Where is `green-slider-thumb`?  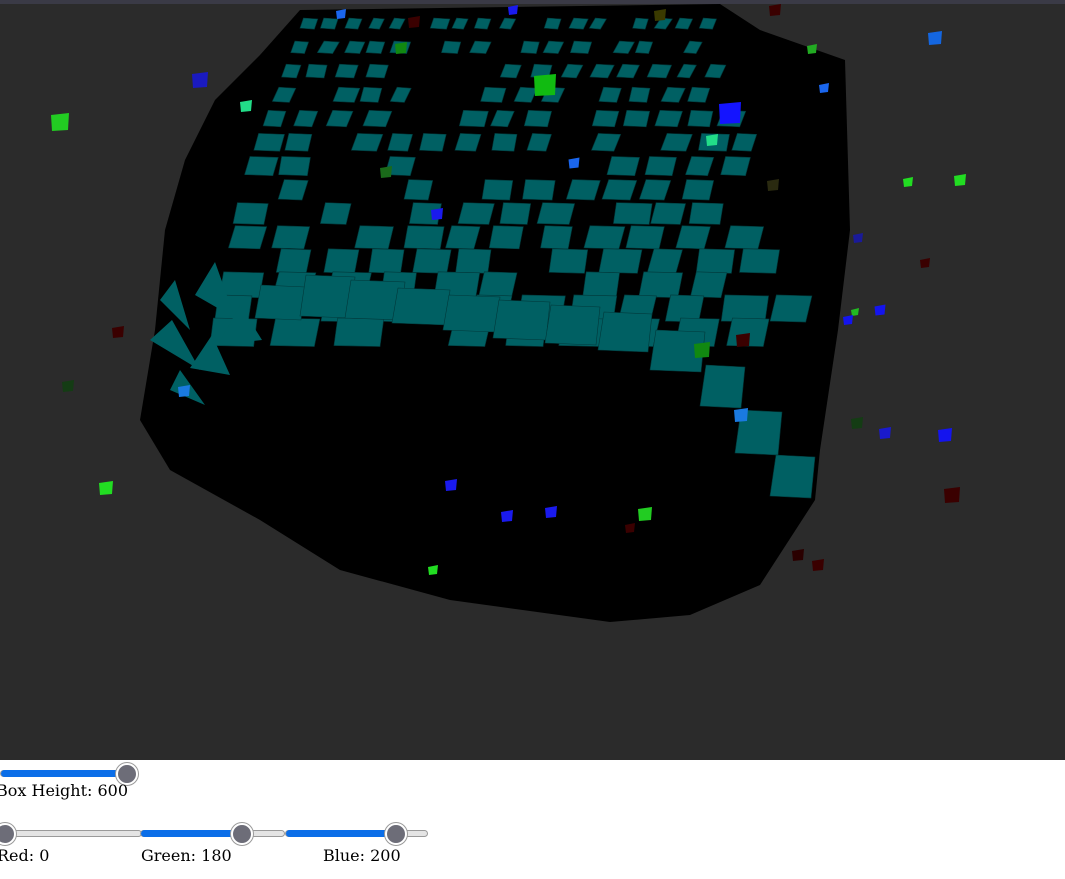
green-slider-thumb is located at coordinates (241, 833).